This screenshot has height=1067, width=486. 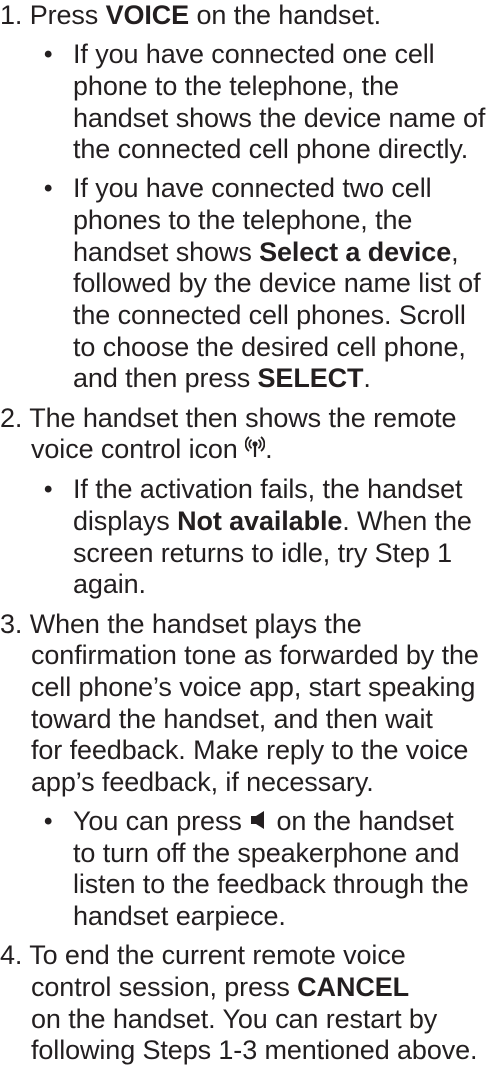 I want to click on step-3-line-5: for feedback. Make reply to the voice, so click(x=250, y=750).